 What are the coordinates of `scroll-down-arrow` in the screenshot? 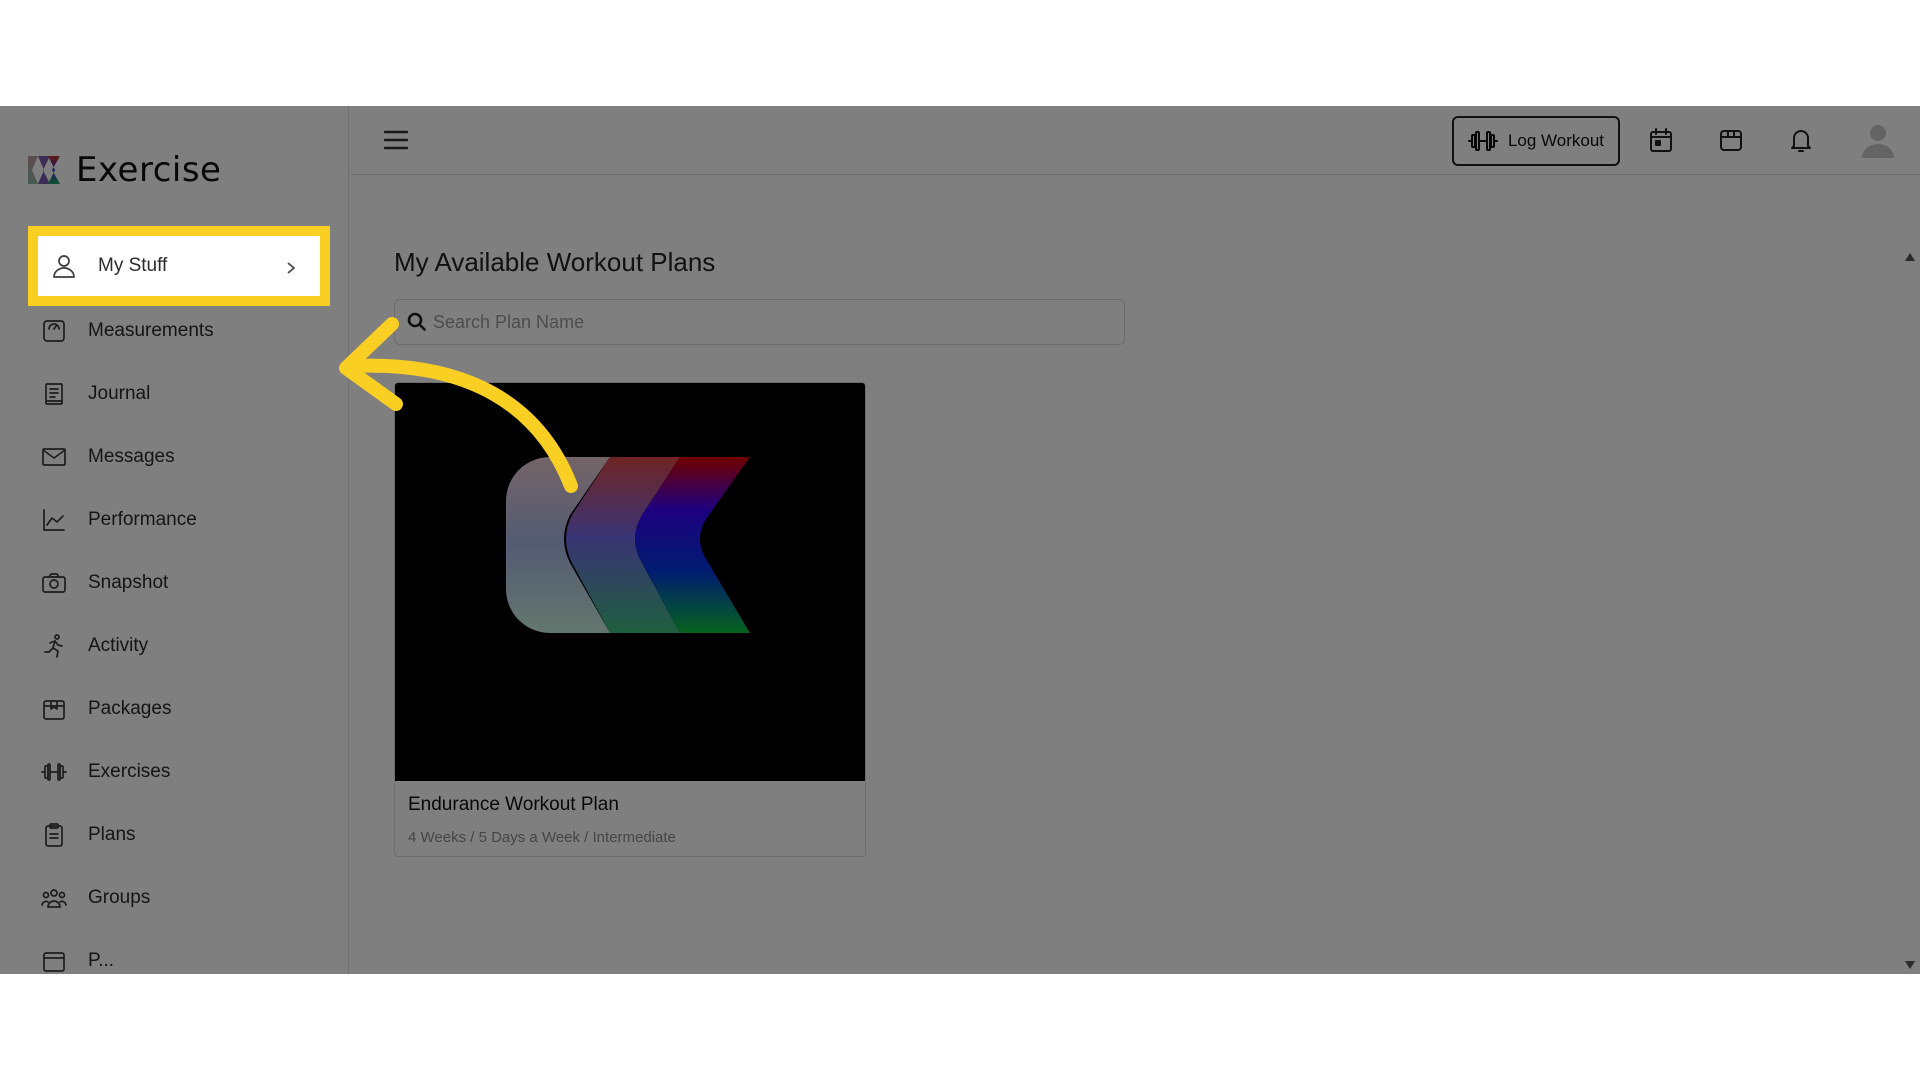 It's located at (1910, 965).